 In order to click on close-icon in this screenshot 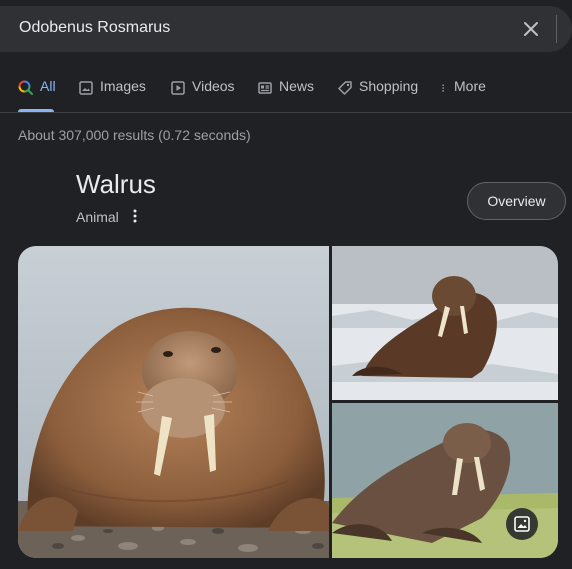, I will do `click(531, 29)`.